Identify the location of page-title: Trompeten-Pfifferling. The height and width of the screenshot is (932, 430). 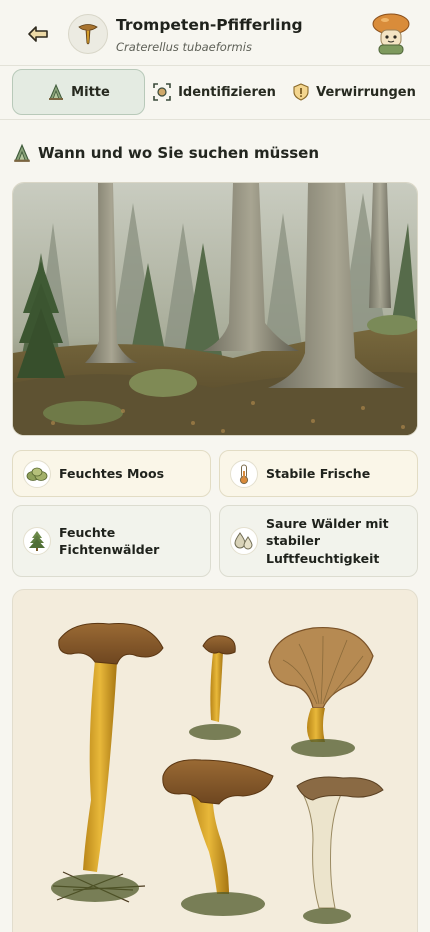
(209, 25).